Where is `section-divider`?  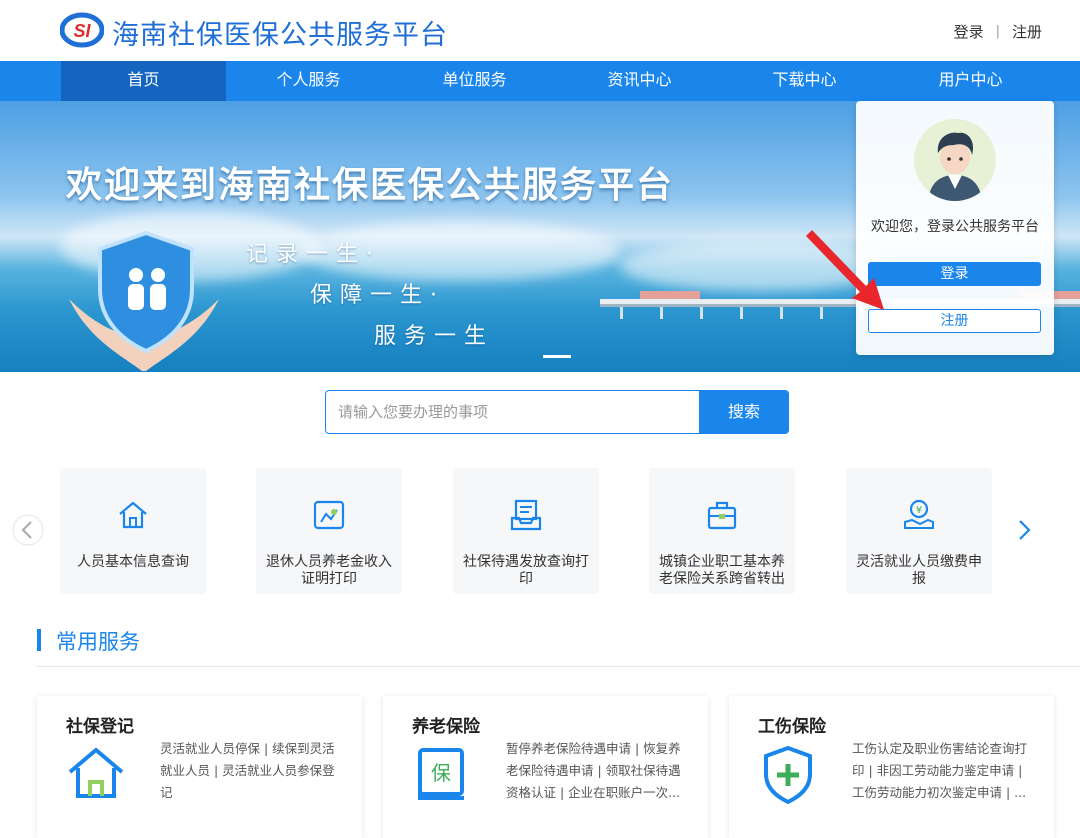
section-divider is located at coordinates (558, 666).